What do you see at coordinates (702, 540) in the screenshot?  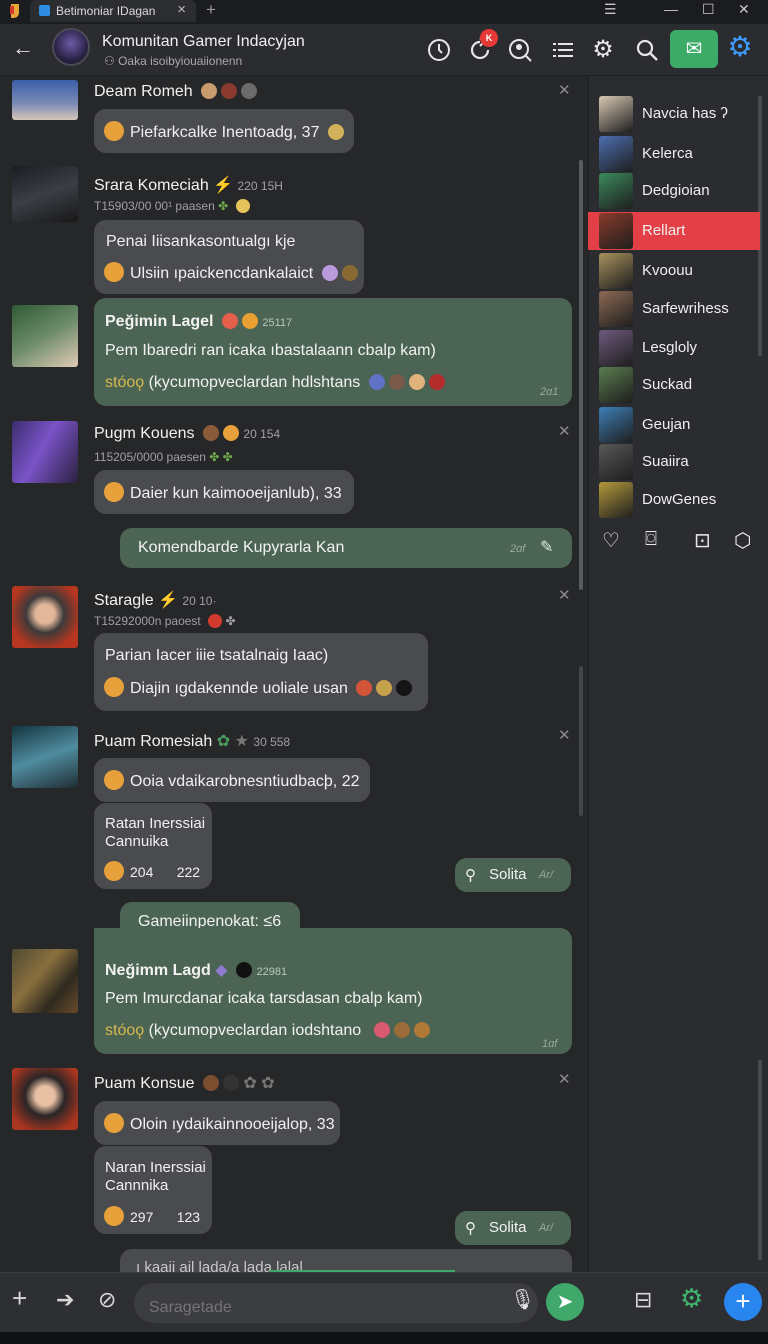 I see `bot-icon: ⊡` at bounding box center [702, 540].